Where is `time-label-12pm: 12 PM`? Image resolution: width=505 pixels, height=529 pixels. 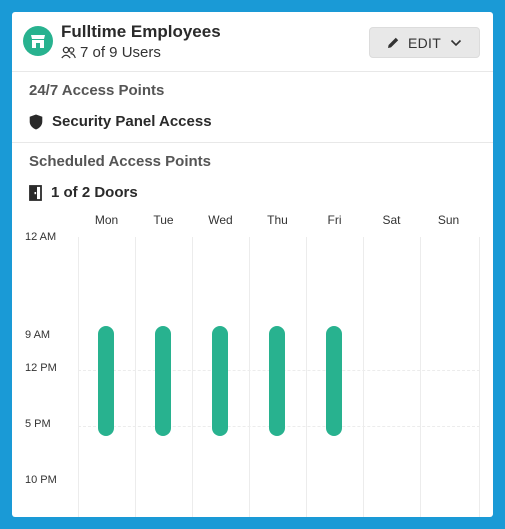 time-label-12pm: 12 PM is located at coordinates (41, 368).